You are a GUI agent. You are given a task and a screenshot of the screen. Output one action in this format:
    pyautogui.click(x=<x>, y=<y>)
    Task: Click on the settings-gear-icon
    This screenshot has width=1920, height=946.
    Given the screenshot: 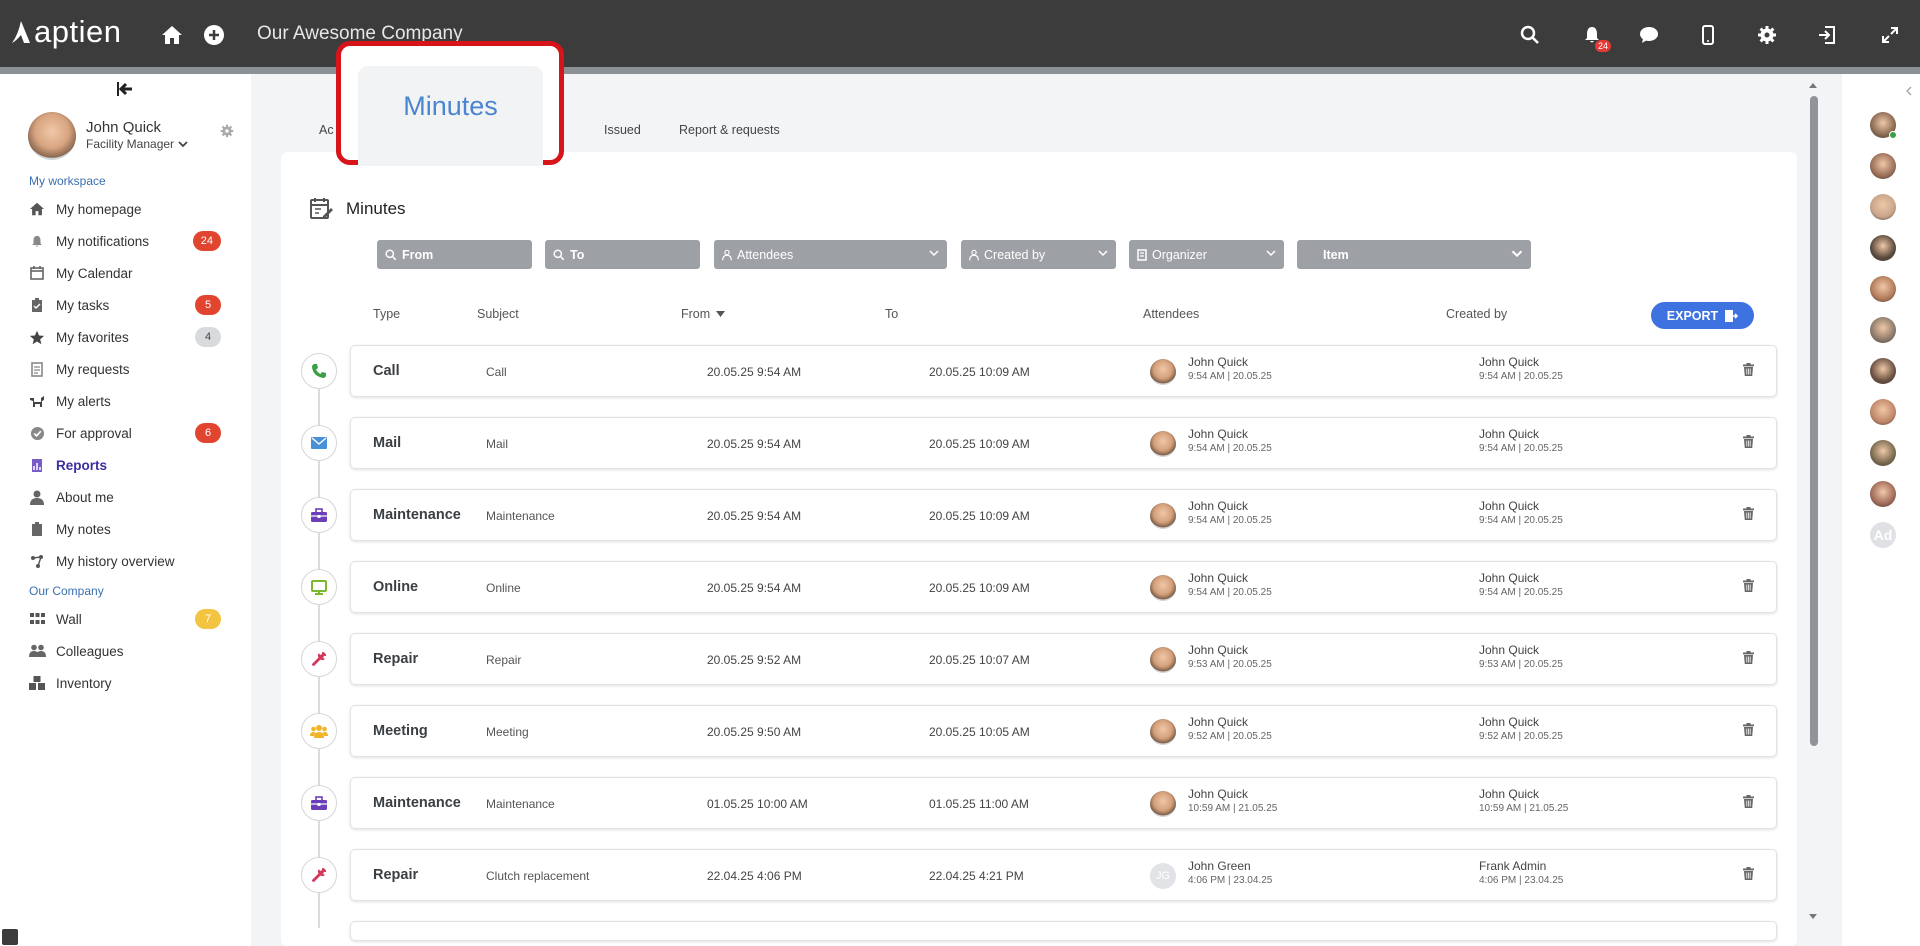 What is the action you would take?
    pyautogui.click(x=1767, y=35)
    